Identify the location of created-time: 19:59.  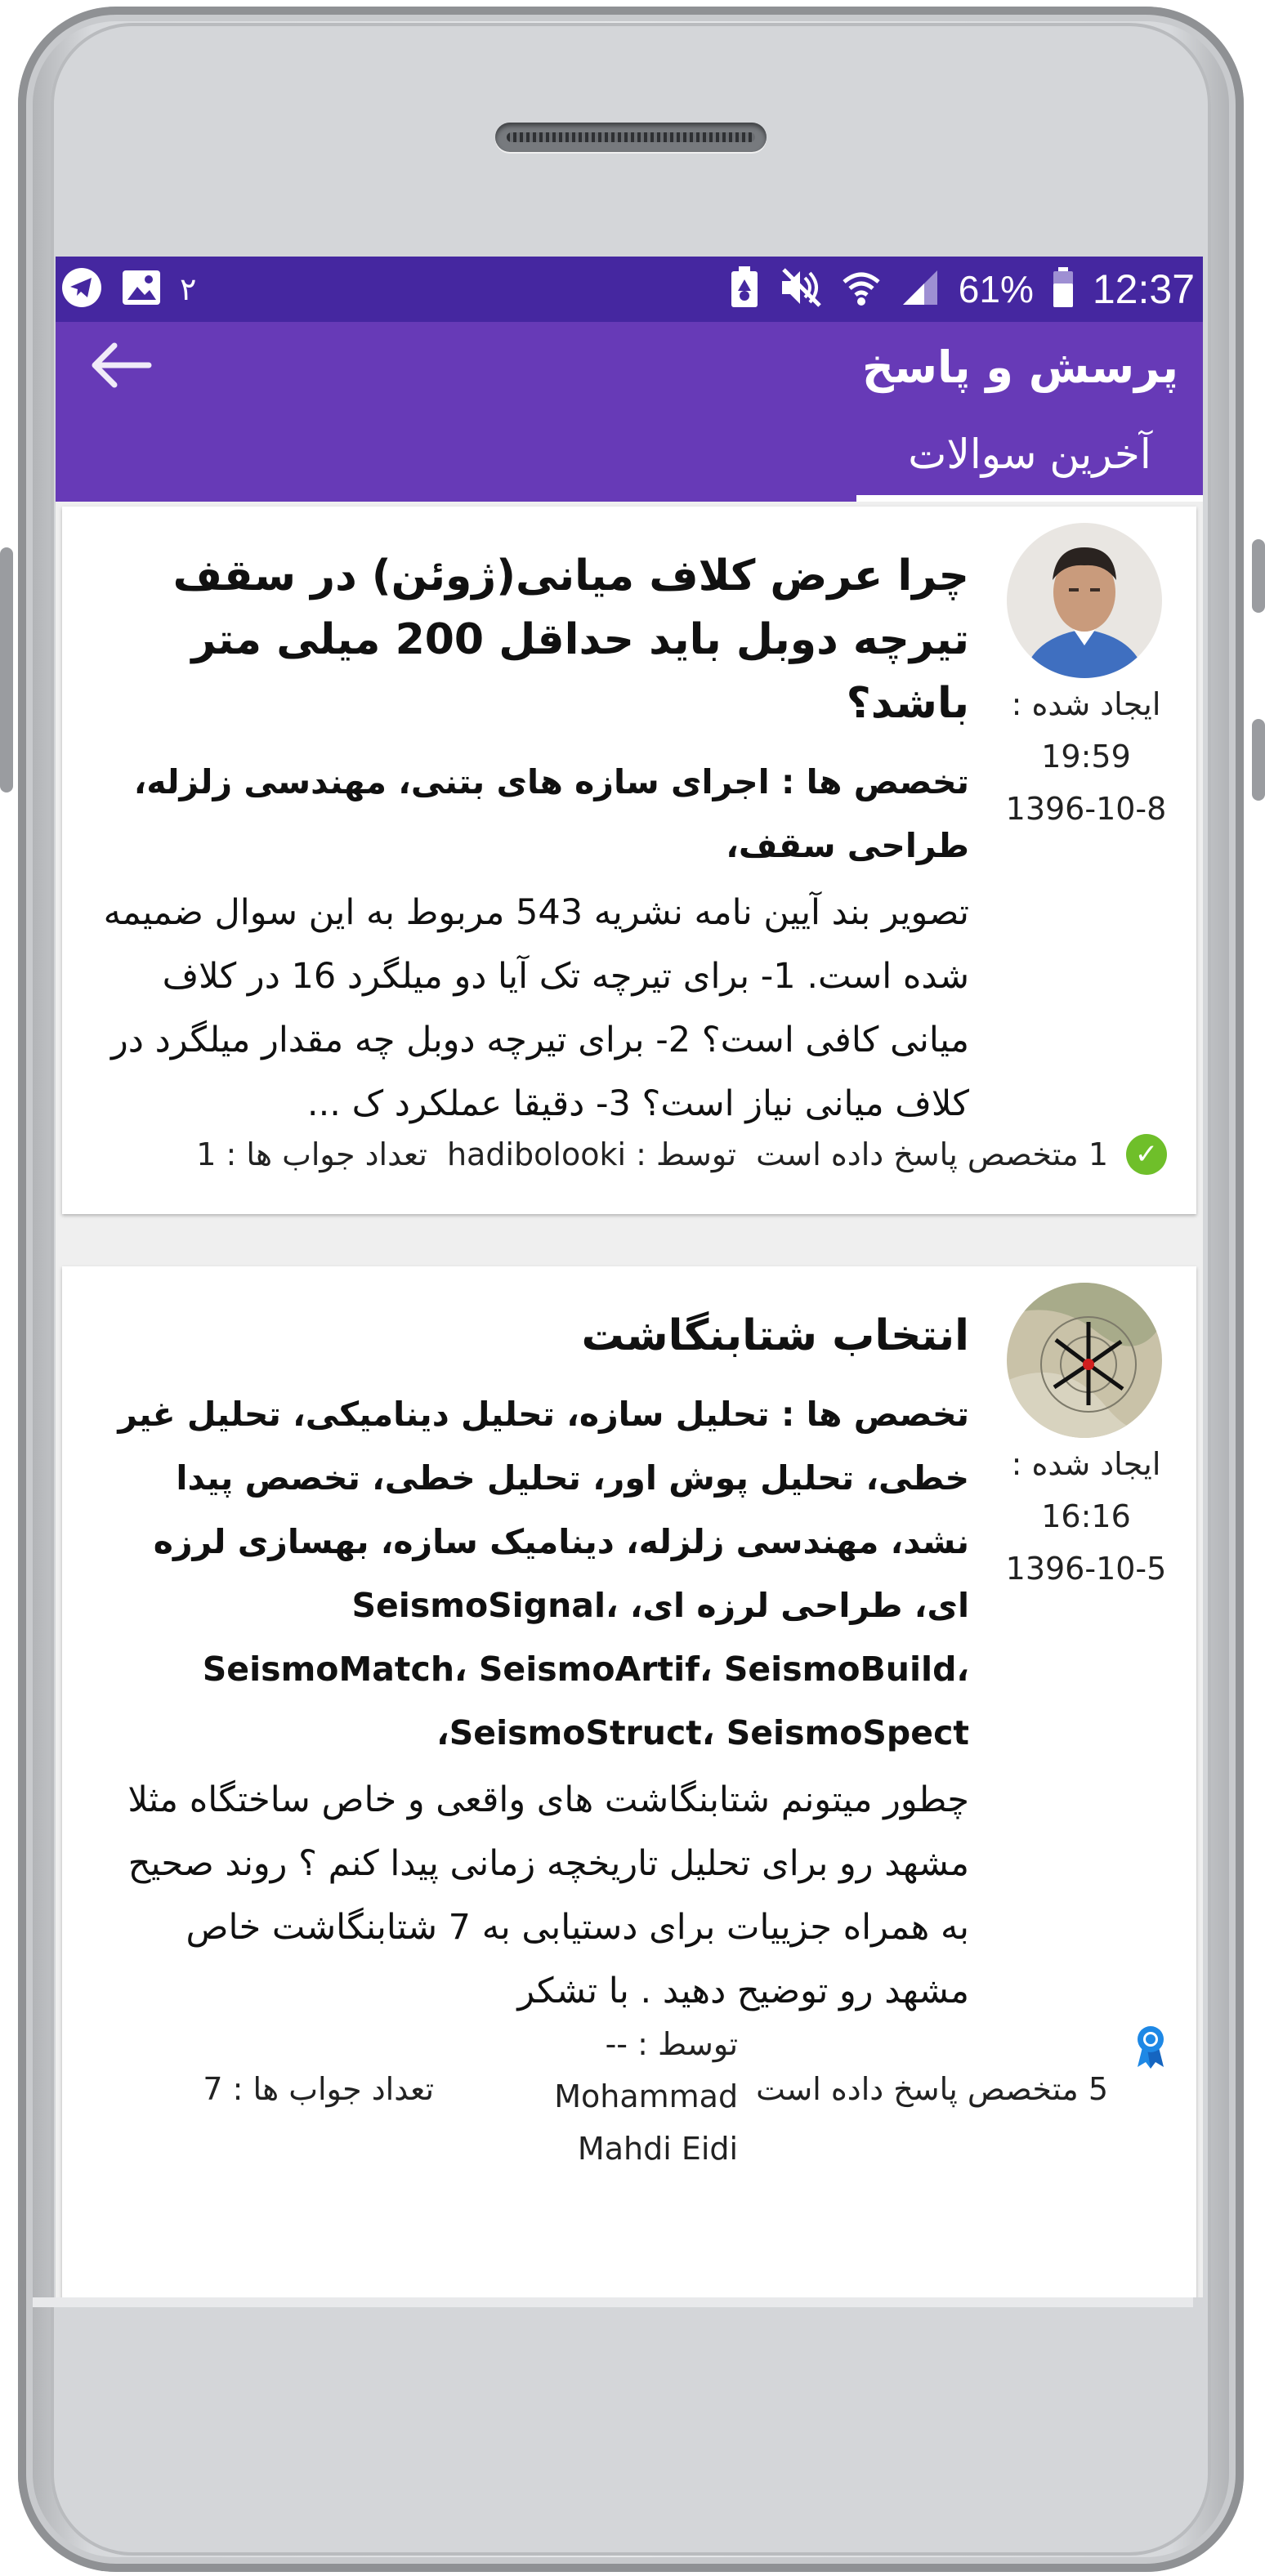
(1086, 757).